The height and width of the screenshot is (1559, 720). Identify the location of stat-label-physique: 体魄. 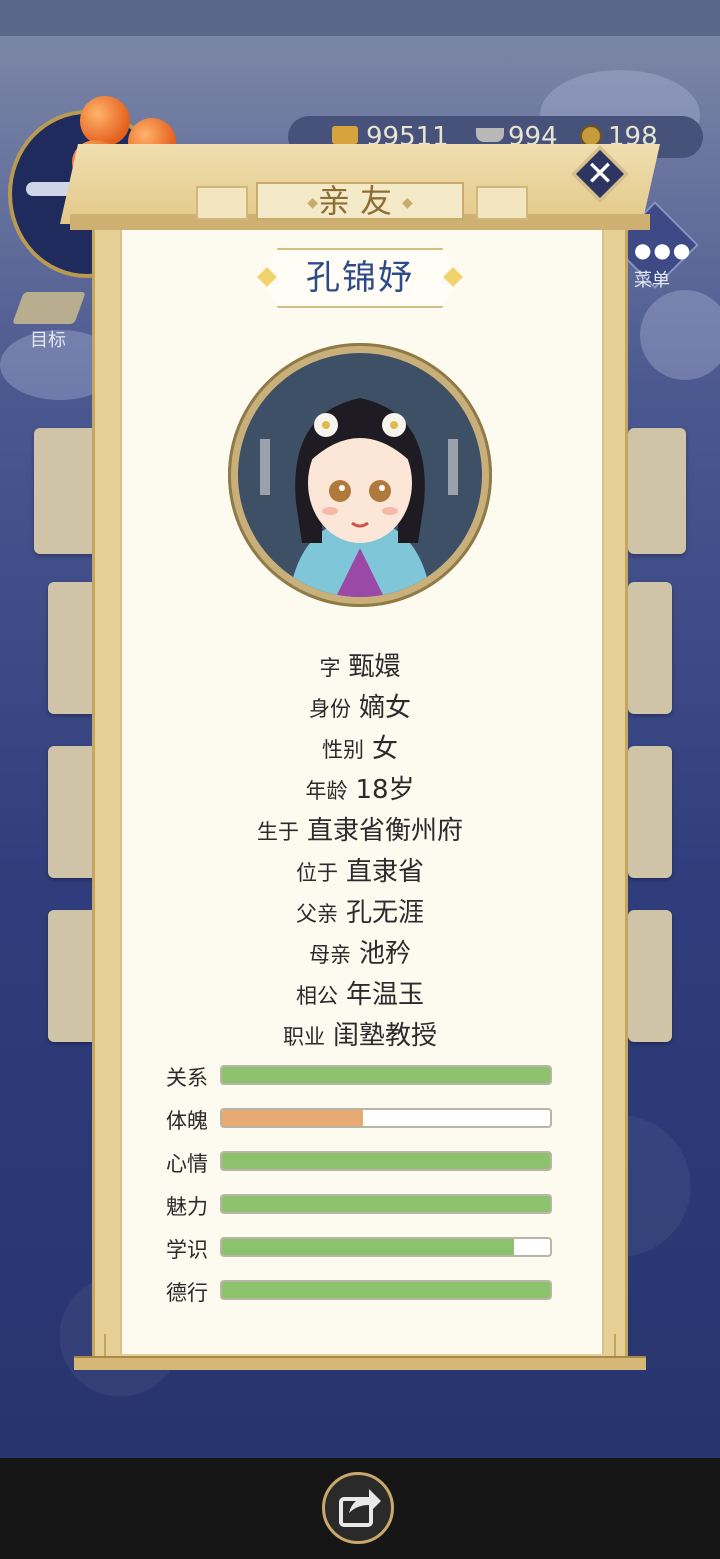
(187, 1121).